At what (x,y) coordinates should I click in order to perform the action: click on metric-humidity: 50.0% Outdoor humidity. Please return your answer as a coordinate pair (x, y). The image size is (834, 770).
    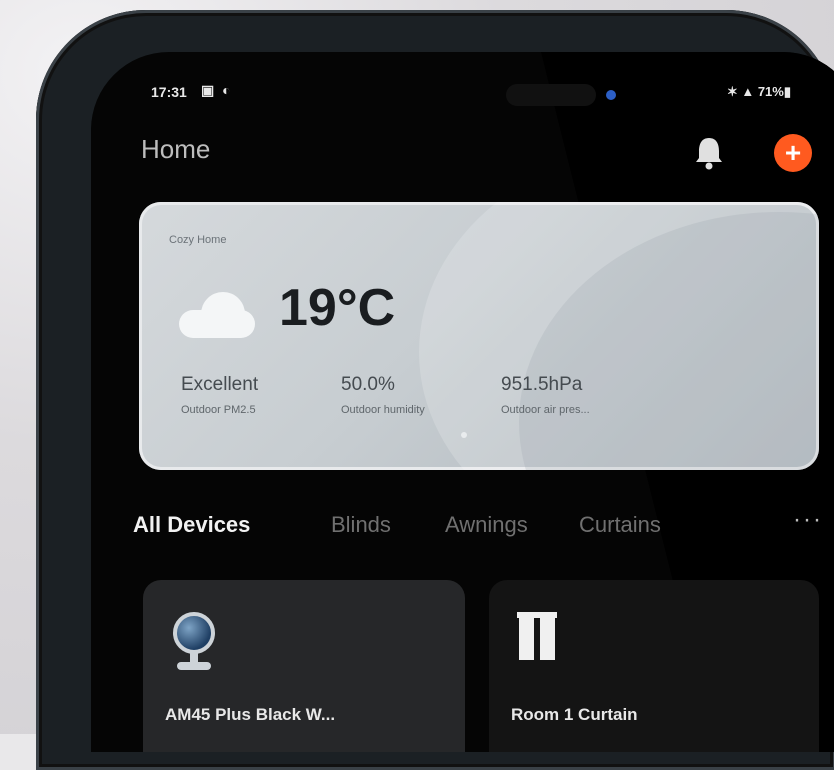
    Looking at the image, I should click on (383, 395).